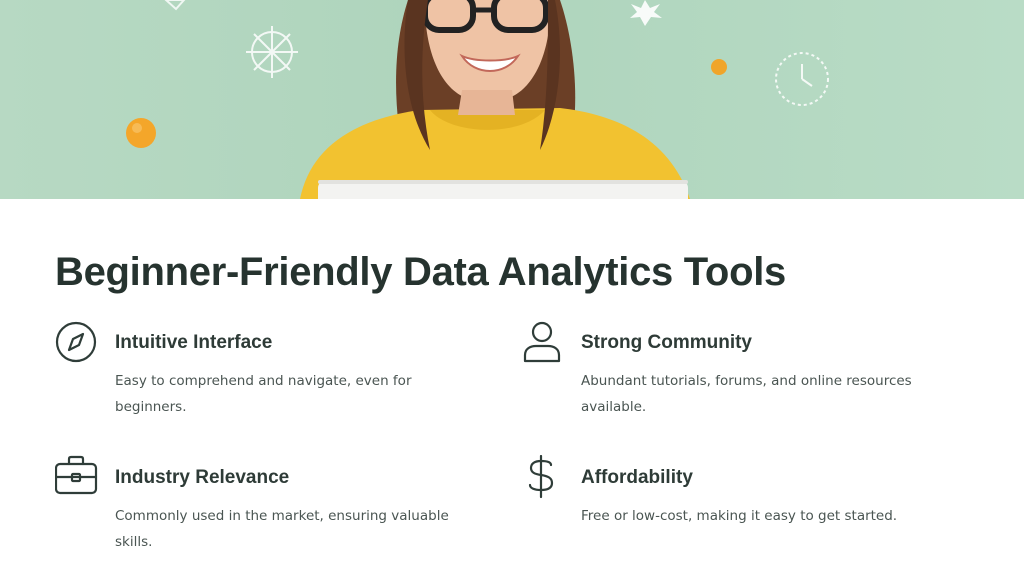 The height and width of the screenshot is (576, 1024). Describe the element at coordinates (666, 342) in the screenshot. I see `feature-title: Strong Community` at that location.